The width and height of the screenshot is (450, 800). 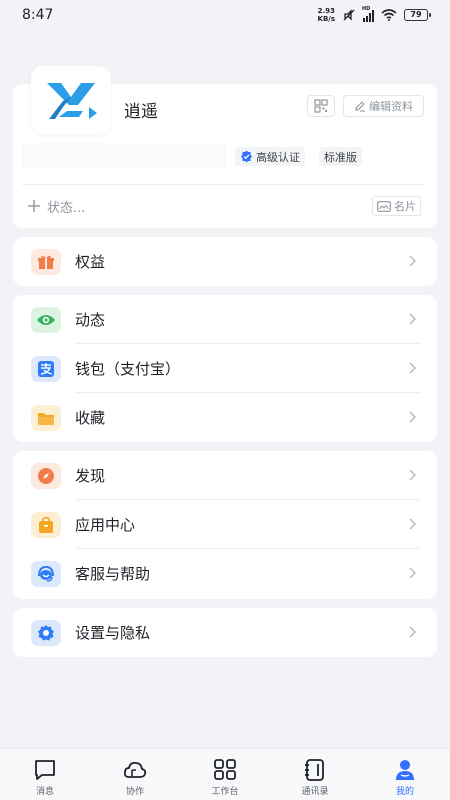 I want to click on nav-label: 我的, so click(x=404, y=792).